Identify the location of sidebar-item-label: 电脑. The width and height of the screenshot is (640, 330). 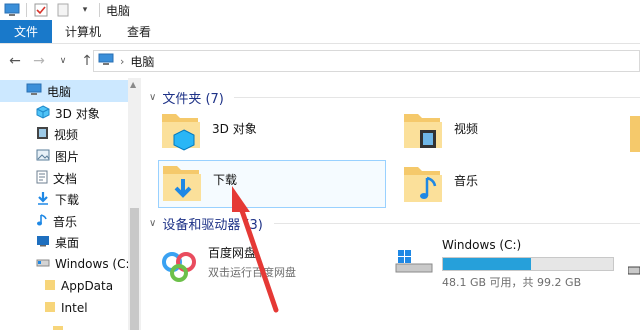
(59, 91).